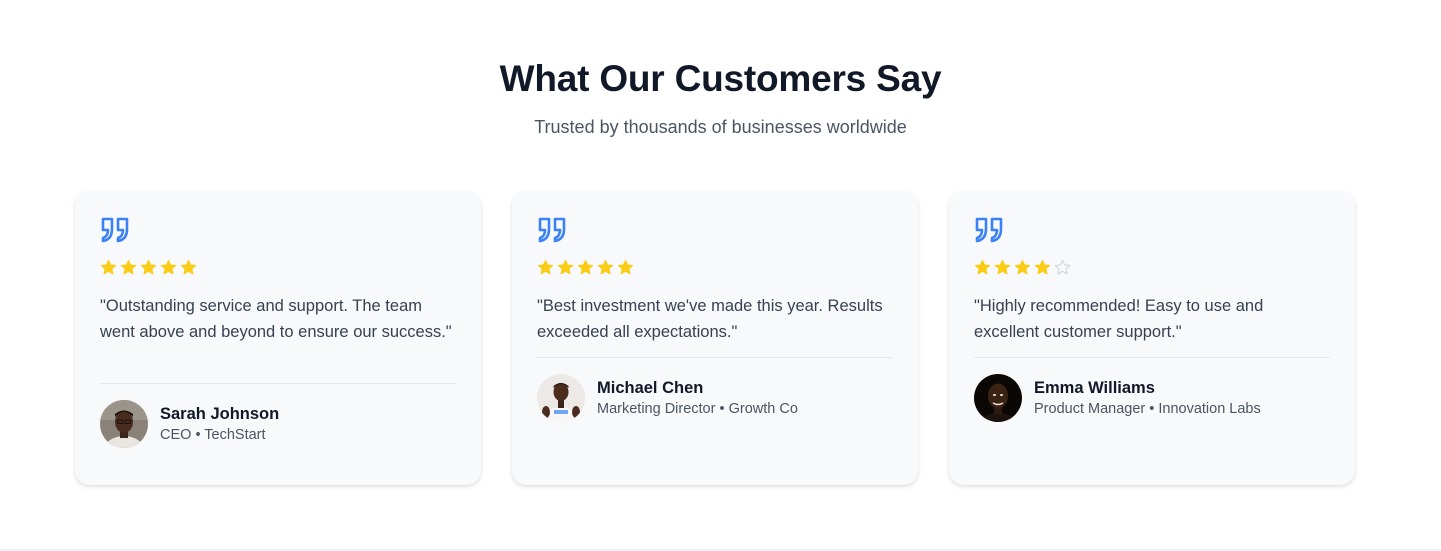 Image resolution: width=1441 pixels, height=551 pixels. Describe the element at coordinates (650, 388) in the screenshot. I see `author-name: Michael Chen` at that location.